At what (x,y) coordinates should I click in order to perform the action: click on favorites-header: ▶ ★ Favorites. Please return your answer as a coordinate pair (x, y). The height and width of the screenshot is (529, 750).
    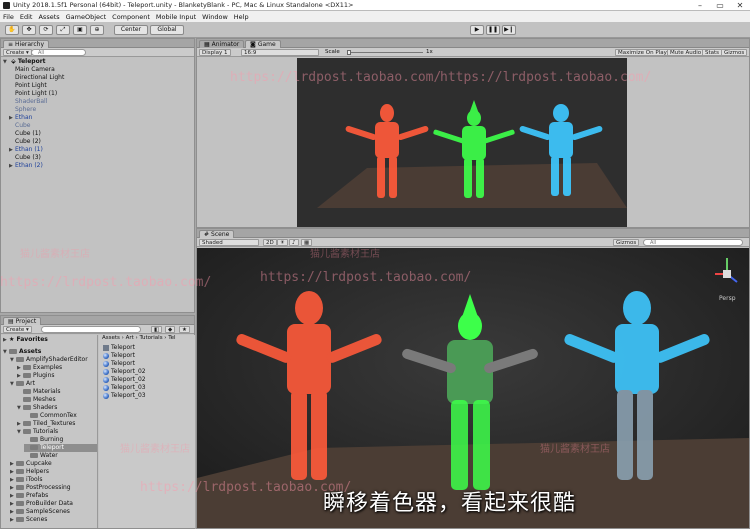
    Looking at the image, I should click on (25, 340).